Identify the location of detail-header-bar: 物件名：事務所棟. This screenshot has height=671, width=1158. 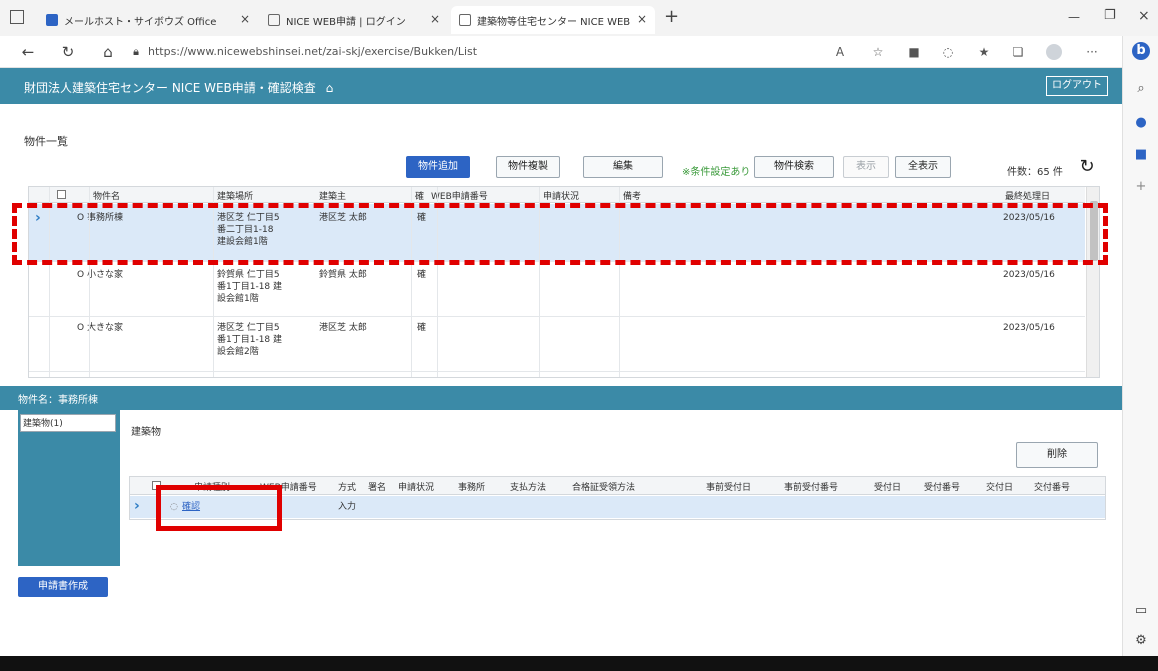
(561, 398).